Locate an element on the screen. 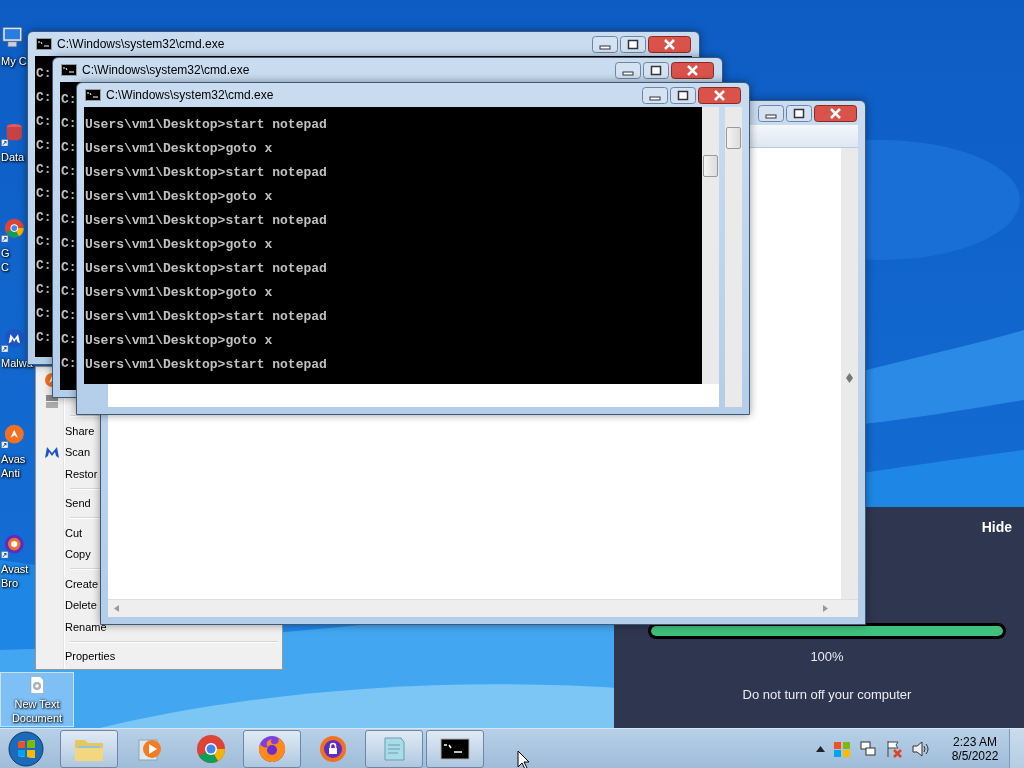 The image size is (1024, 768). icon-label: G C is located at coordinates (5, 260).